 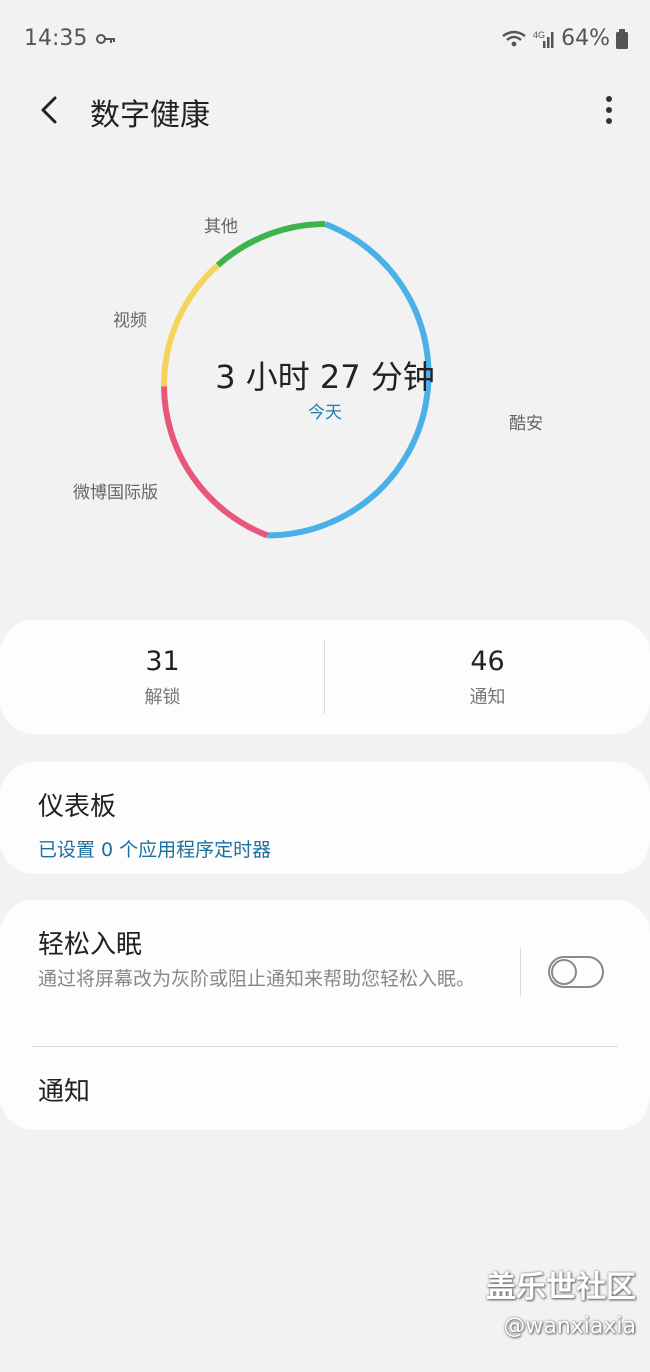 What do you see at coordinates (90, 945) in the screenshot?
I see `wind-down-title: 轻松入眠` at bounding box center [90, 945].